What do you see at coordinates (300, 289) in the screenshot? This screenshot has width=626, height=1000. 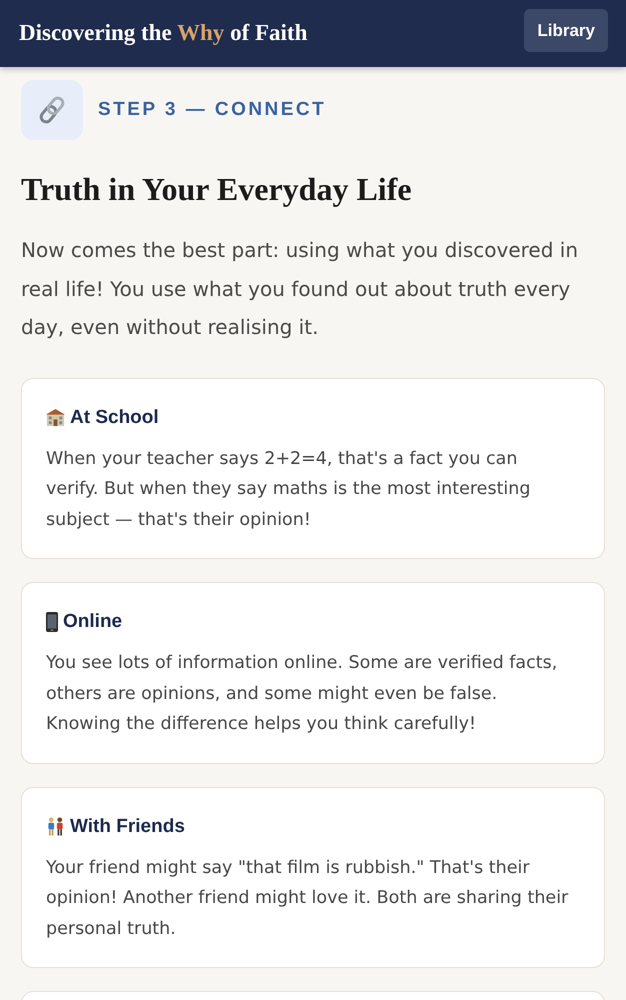 I see `intro-paragraph: Now comes the best part: using what you discovered in real life! You use what you found out about truth every day, even without realising it.` at bounding box center [300, 289].